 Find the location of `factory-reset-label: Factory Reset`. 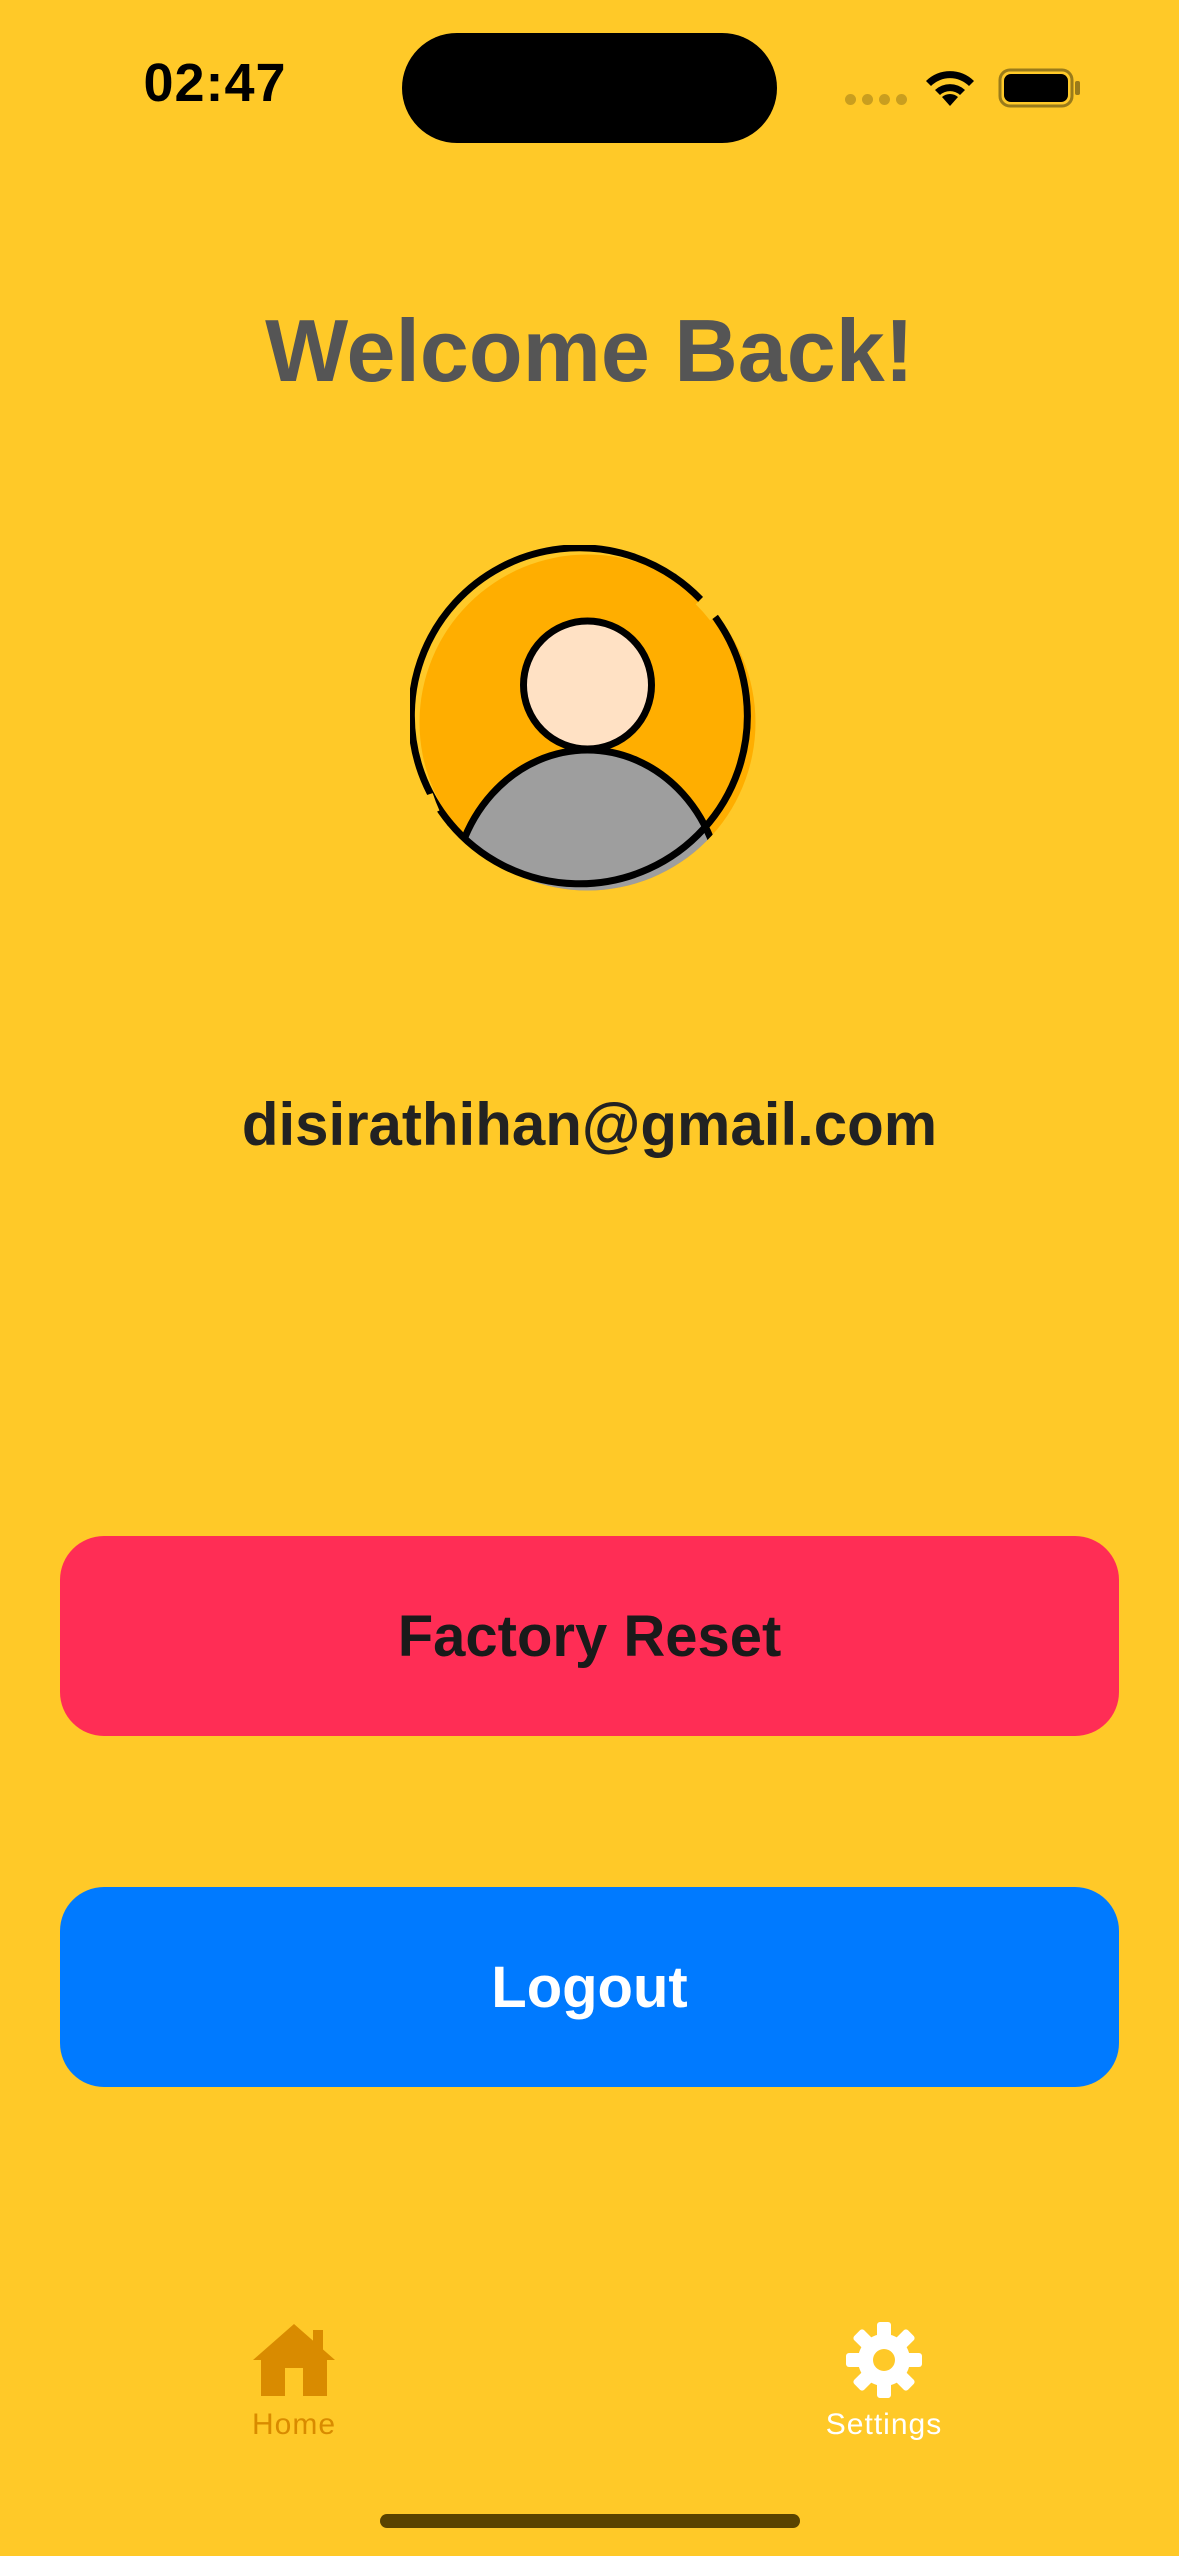

factory-reset-label: Factory Reset is located at coordinates (589, 1636).